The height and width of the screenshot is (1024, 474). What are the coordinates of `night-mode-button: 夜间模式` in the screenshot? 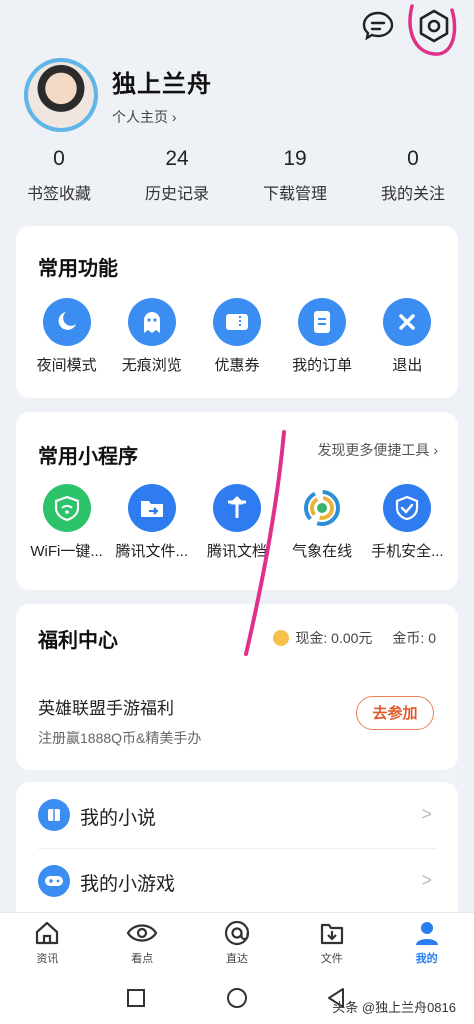 It's located at (67, 336).